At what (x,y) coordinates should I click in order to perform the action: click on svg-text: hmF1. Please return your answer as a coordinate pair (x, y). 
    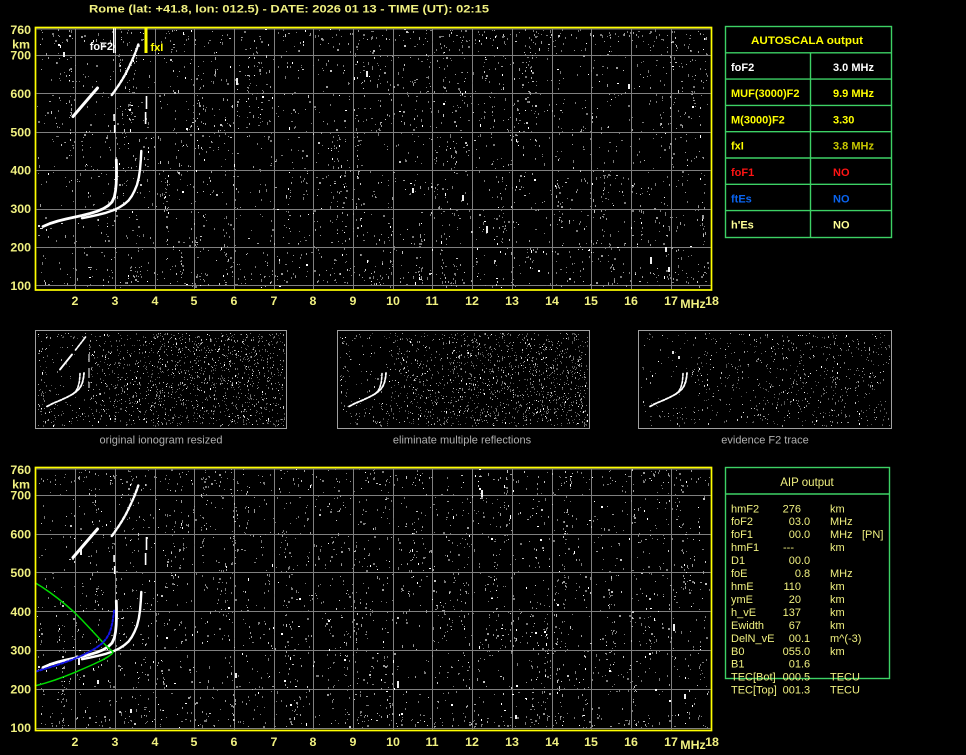
    Looking at the image, I should click on (745, 548).